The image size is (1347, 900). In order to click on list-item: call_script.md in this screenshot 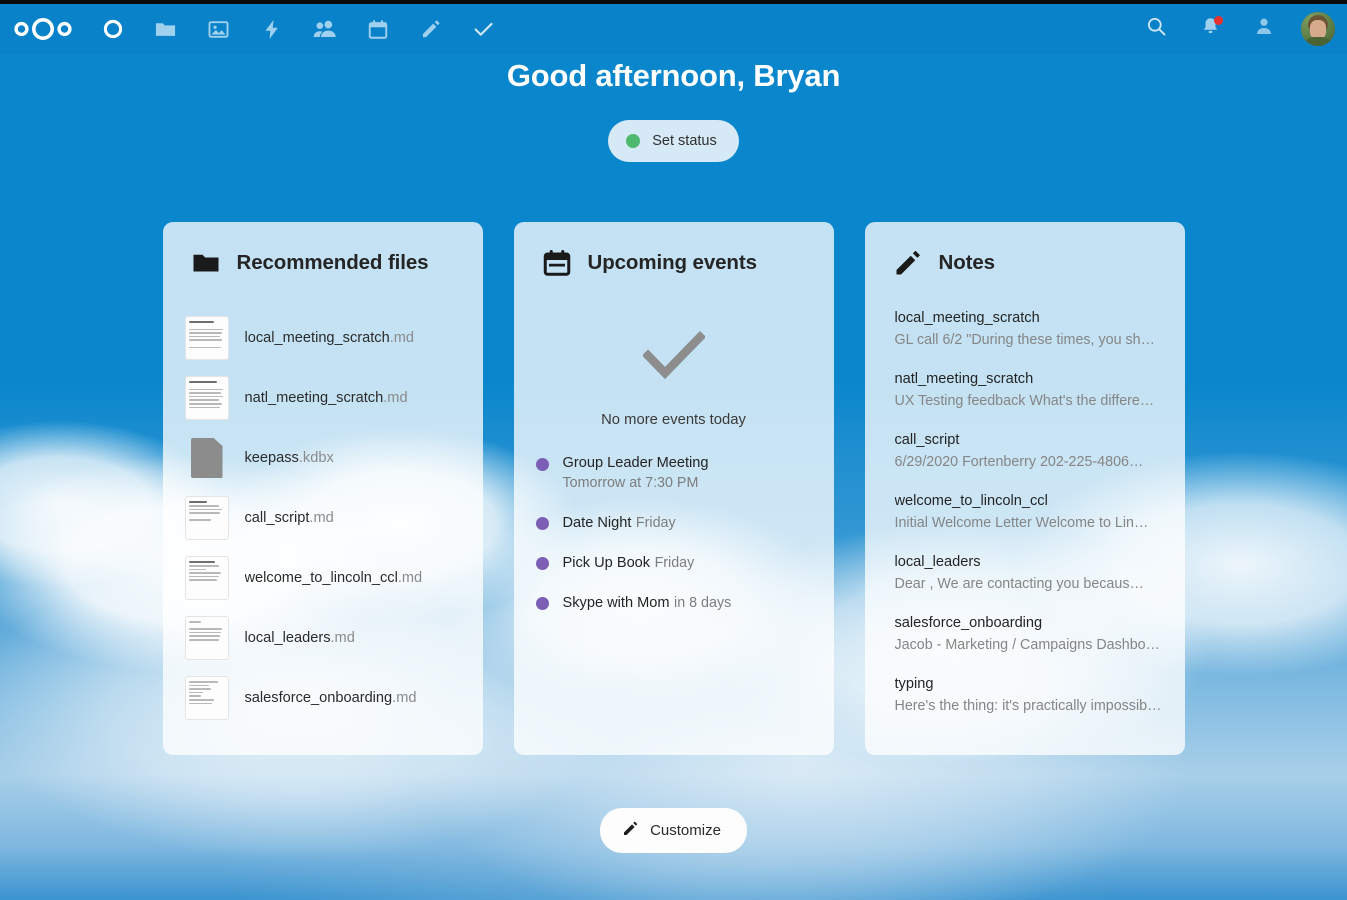, I will do `click(323, 518)`.